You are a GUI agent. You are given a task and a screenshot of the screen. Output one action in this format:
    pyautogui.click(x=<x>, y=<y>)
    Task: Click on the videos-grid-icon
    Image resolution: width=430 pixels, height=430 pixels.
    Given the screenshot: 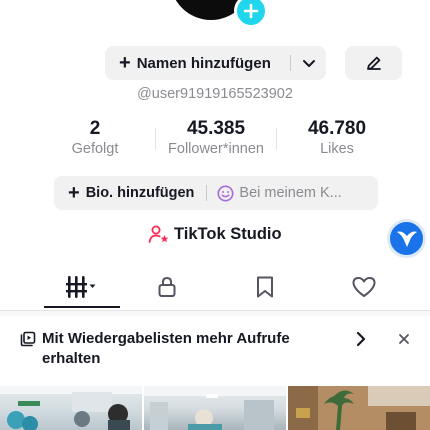 What is the action you would take?
    pyautogui.click(x=81, y=287)
    